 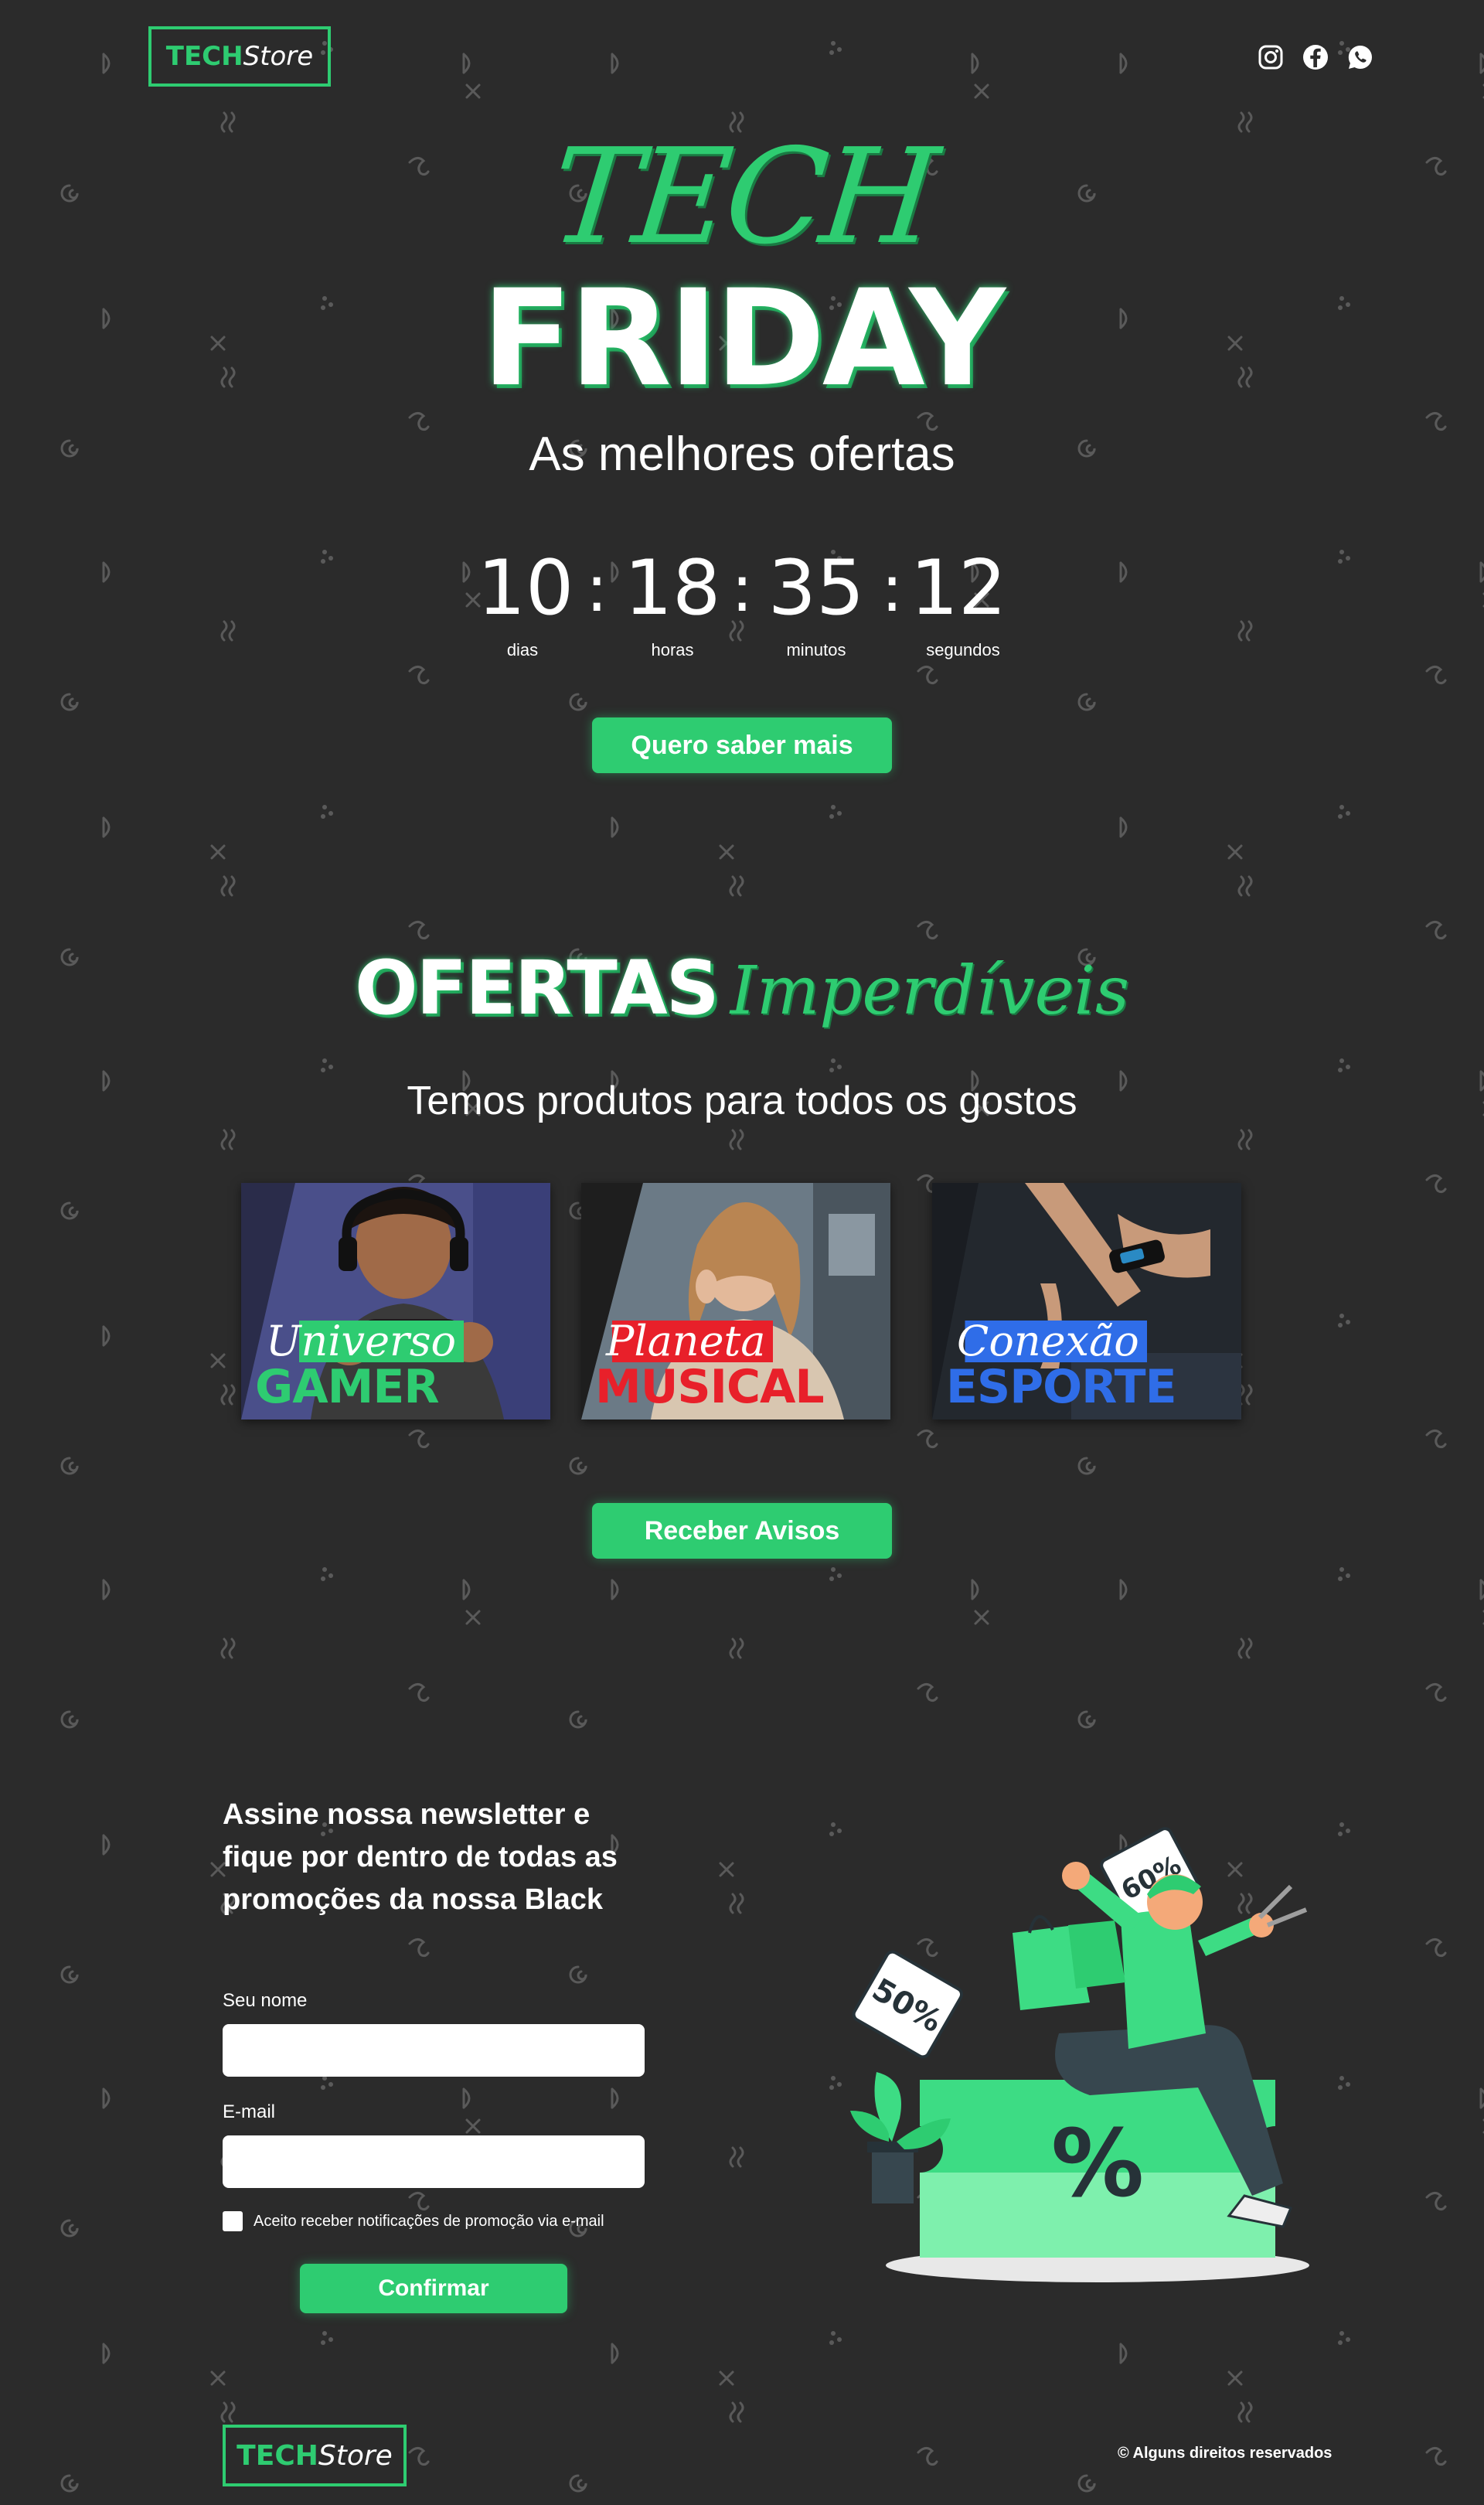 I want to click on receive-alerts-button: Receber Avisos, so click(x=742, y=1531).